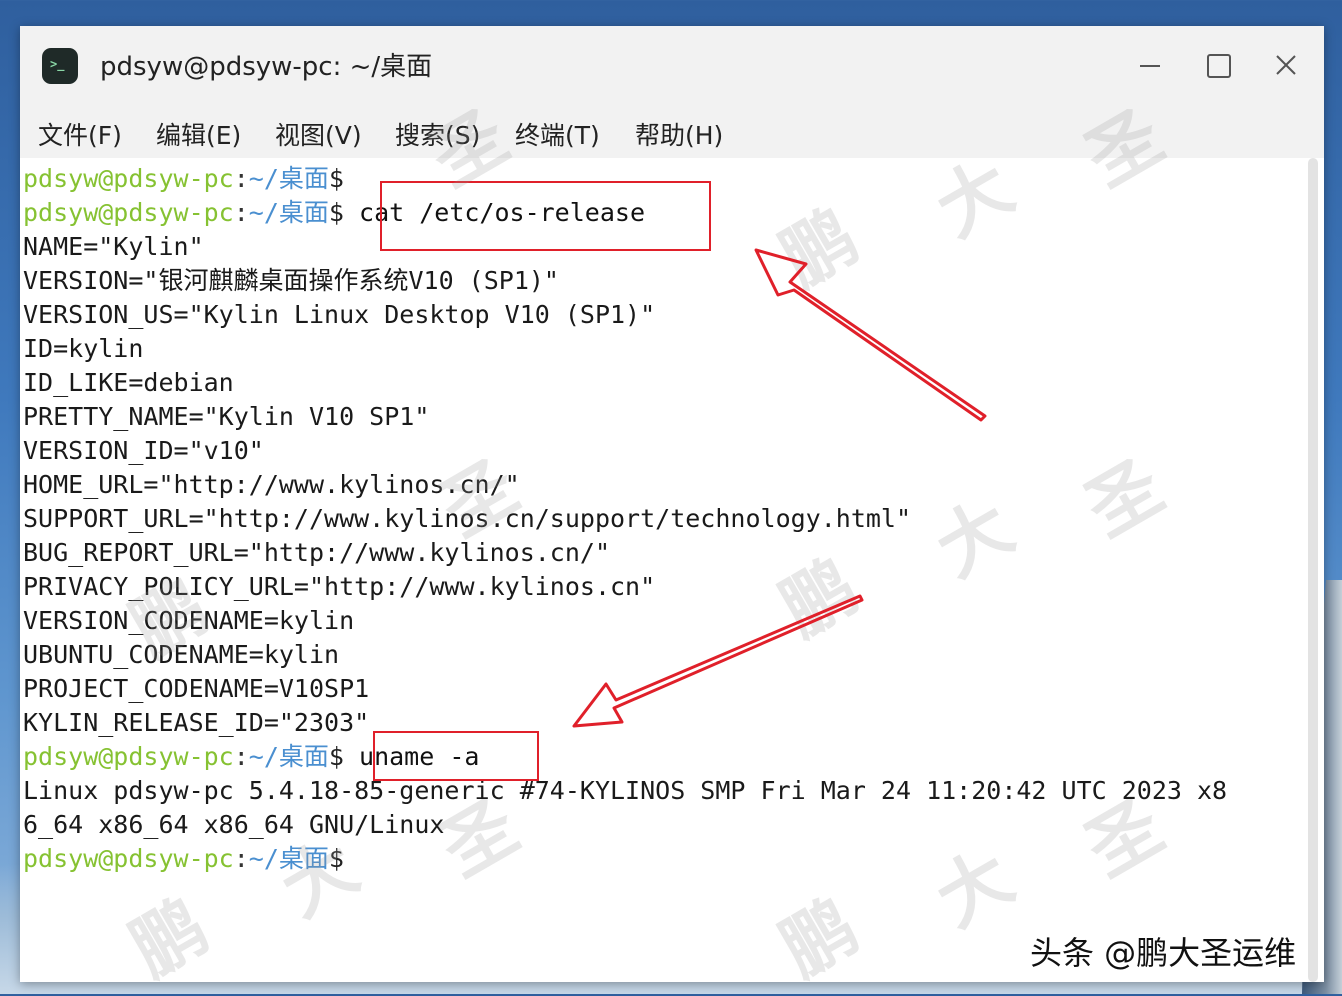 This screenshot has height=996, width=1342. What do you see at coordinates (545, 216) in the screenshot?
I see `highlight-box-cat` at bounding box center [545, 216].